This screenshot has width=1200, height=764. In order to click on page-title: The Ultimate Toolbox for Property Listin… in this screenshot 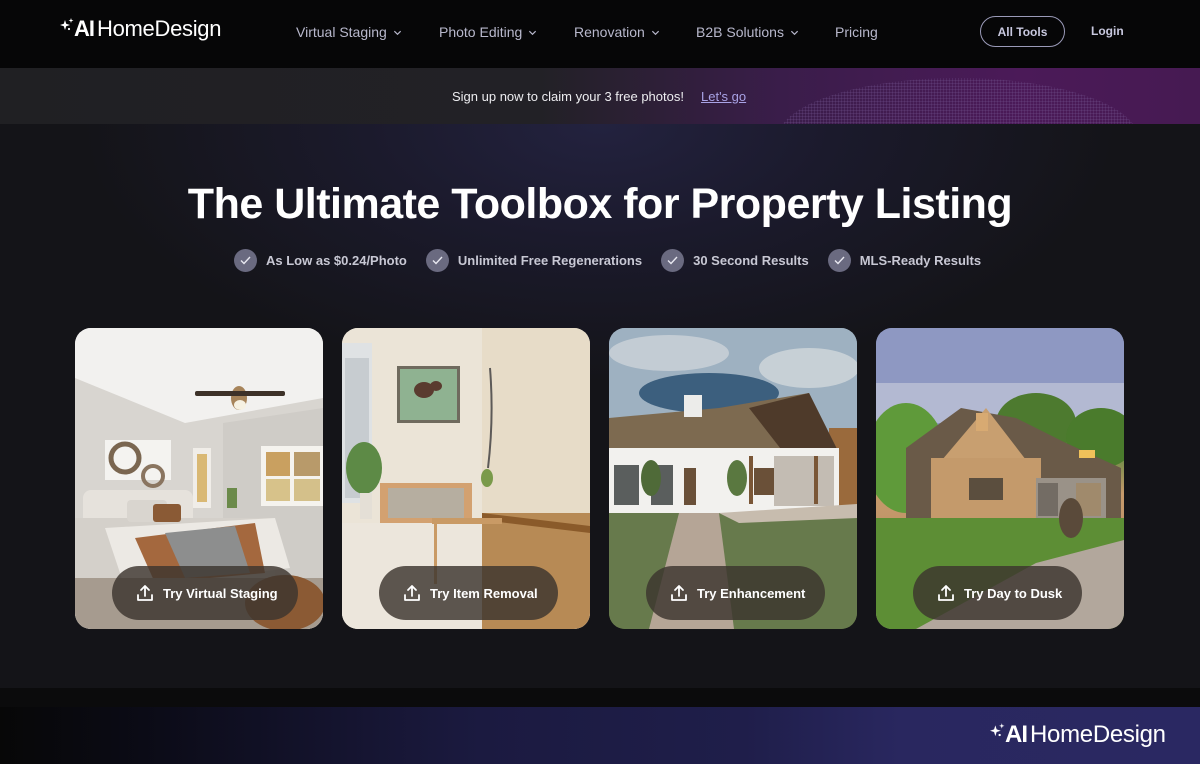, I will do `click(600, 204)`.